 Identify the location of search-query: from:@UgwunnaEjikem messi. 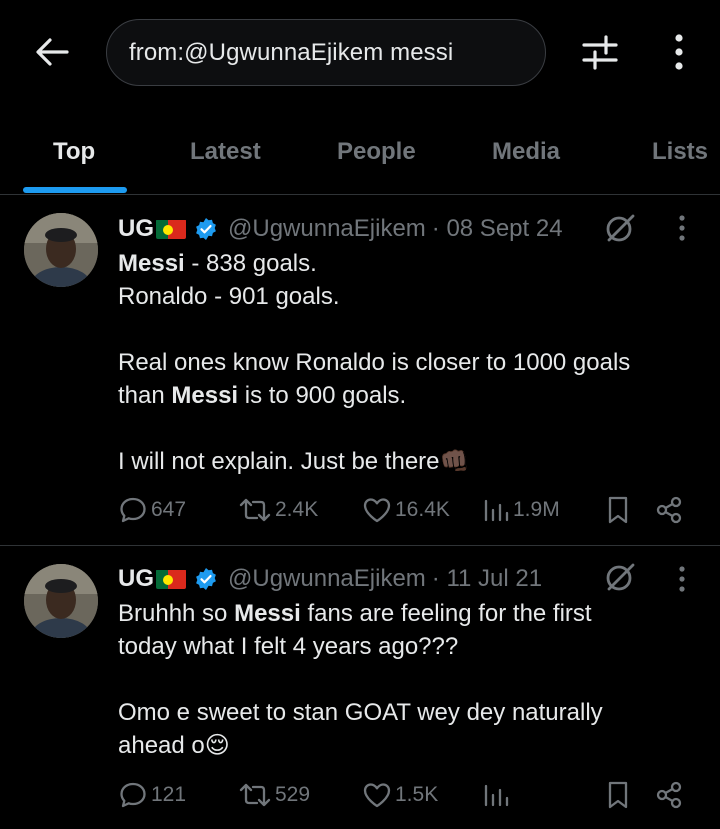
(291, 52).